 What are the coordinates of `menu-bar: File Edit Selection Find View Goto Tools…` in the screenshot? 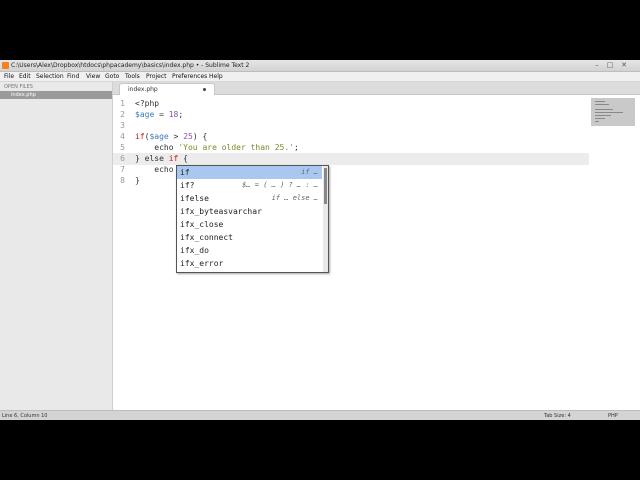 It's located at (320, 77).